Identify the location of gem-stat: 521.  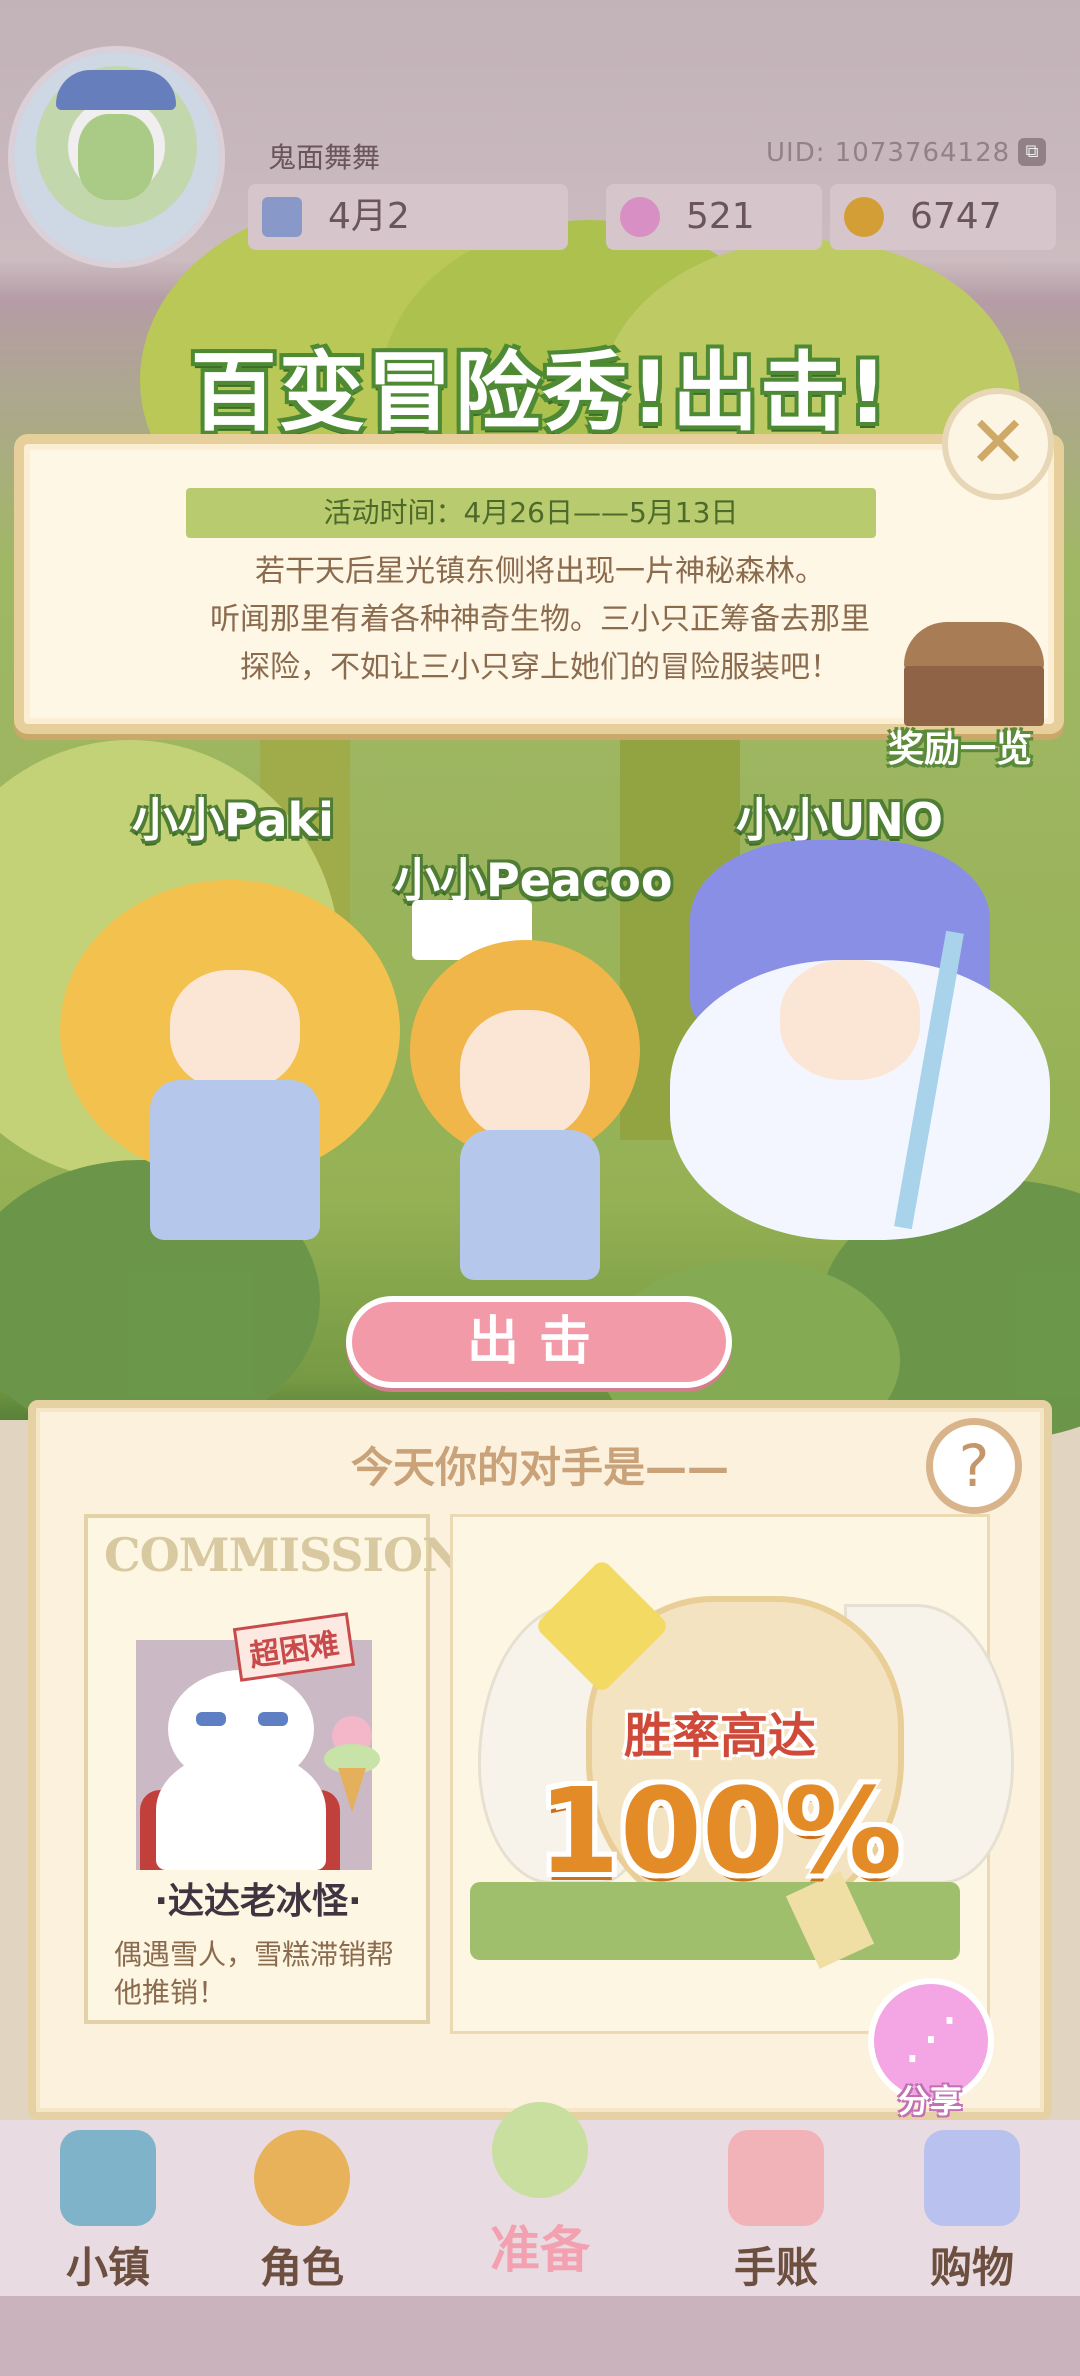
(714, 217).